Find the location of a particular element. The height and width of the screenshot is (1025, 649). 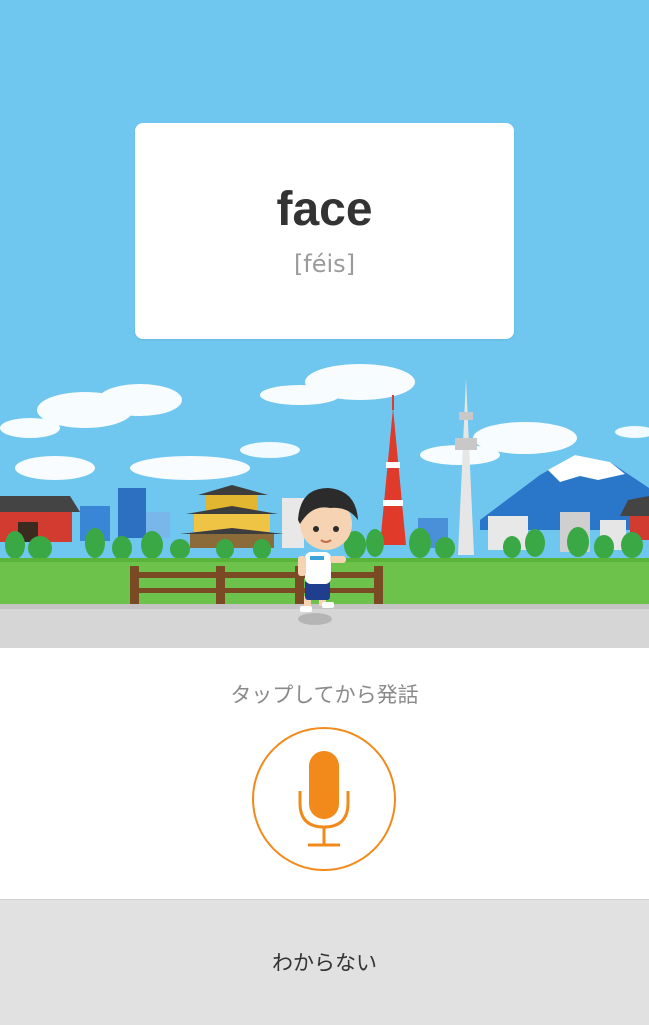

microphone-button is located at coordinates (324, 799).